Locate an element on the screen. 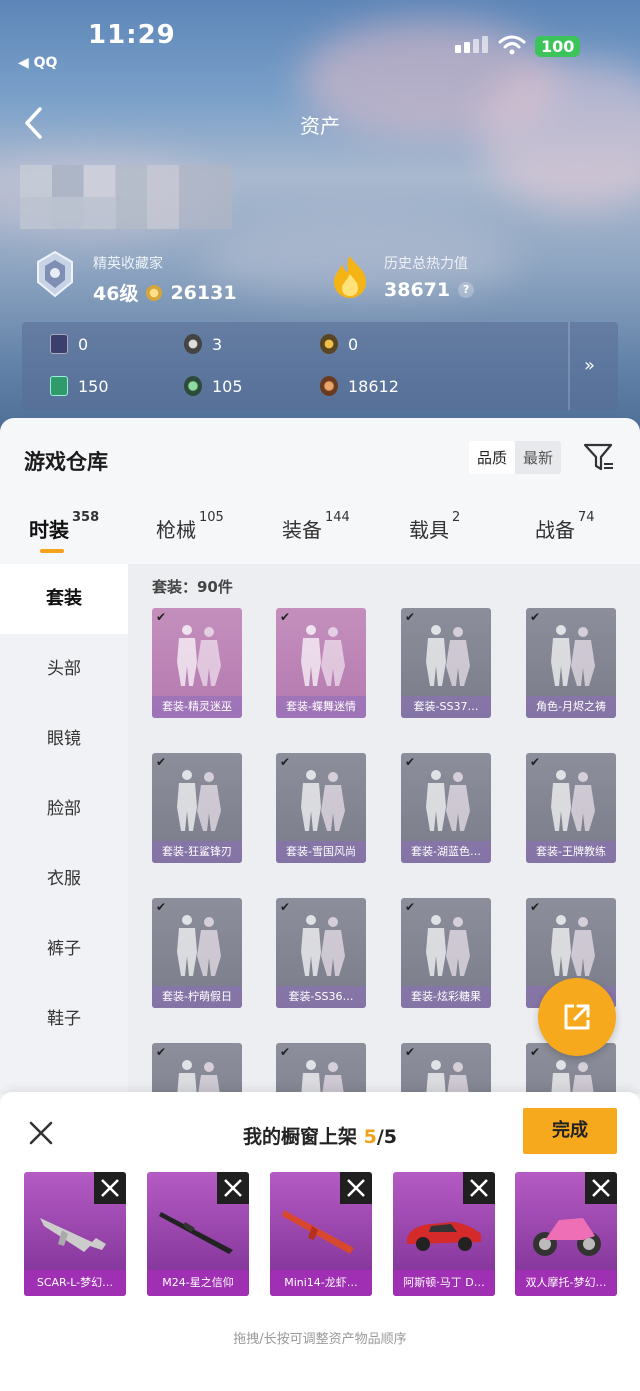 Image resolution: width=640 pixels, height=1391 pixels. sort-quality-button: 品质 is located at coordinates (492, 457).